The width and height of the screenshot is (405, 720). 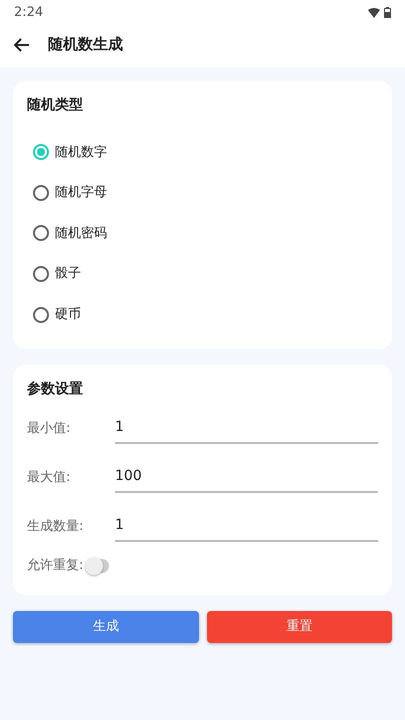 What do you see at coordinates (55, 527) in the screenshot?
I see `field-label: 生成数量:` at bounding box center [55, 527].